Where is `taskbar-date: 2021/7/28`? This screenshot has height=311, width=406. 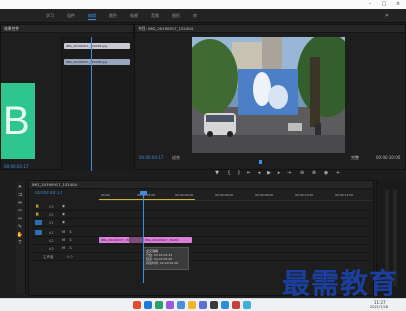 taskbar-date: 2021/7/28 is located at coordinates (379, 307).